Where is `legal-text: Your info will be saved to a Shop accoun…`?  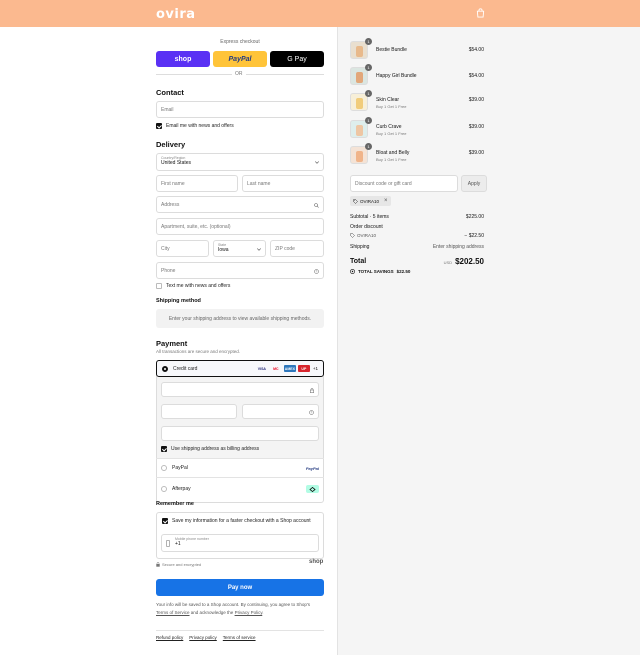 legal-text: Your info will be saved to a Shop accoun… is located at coordinates (240, 609).